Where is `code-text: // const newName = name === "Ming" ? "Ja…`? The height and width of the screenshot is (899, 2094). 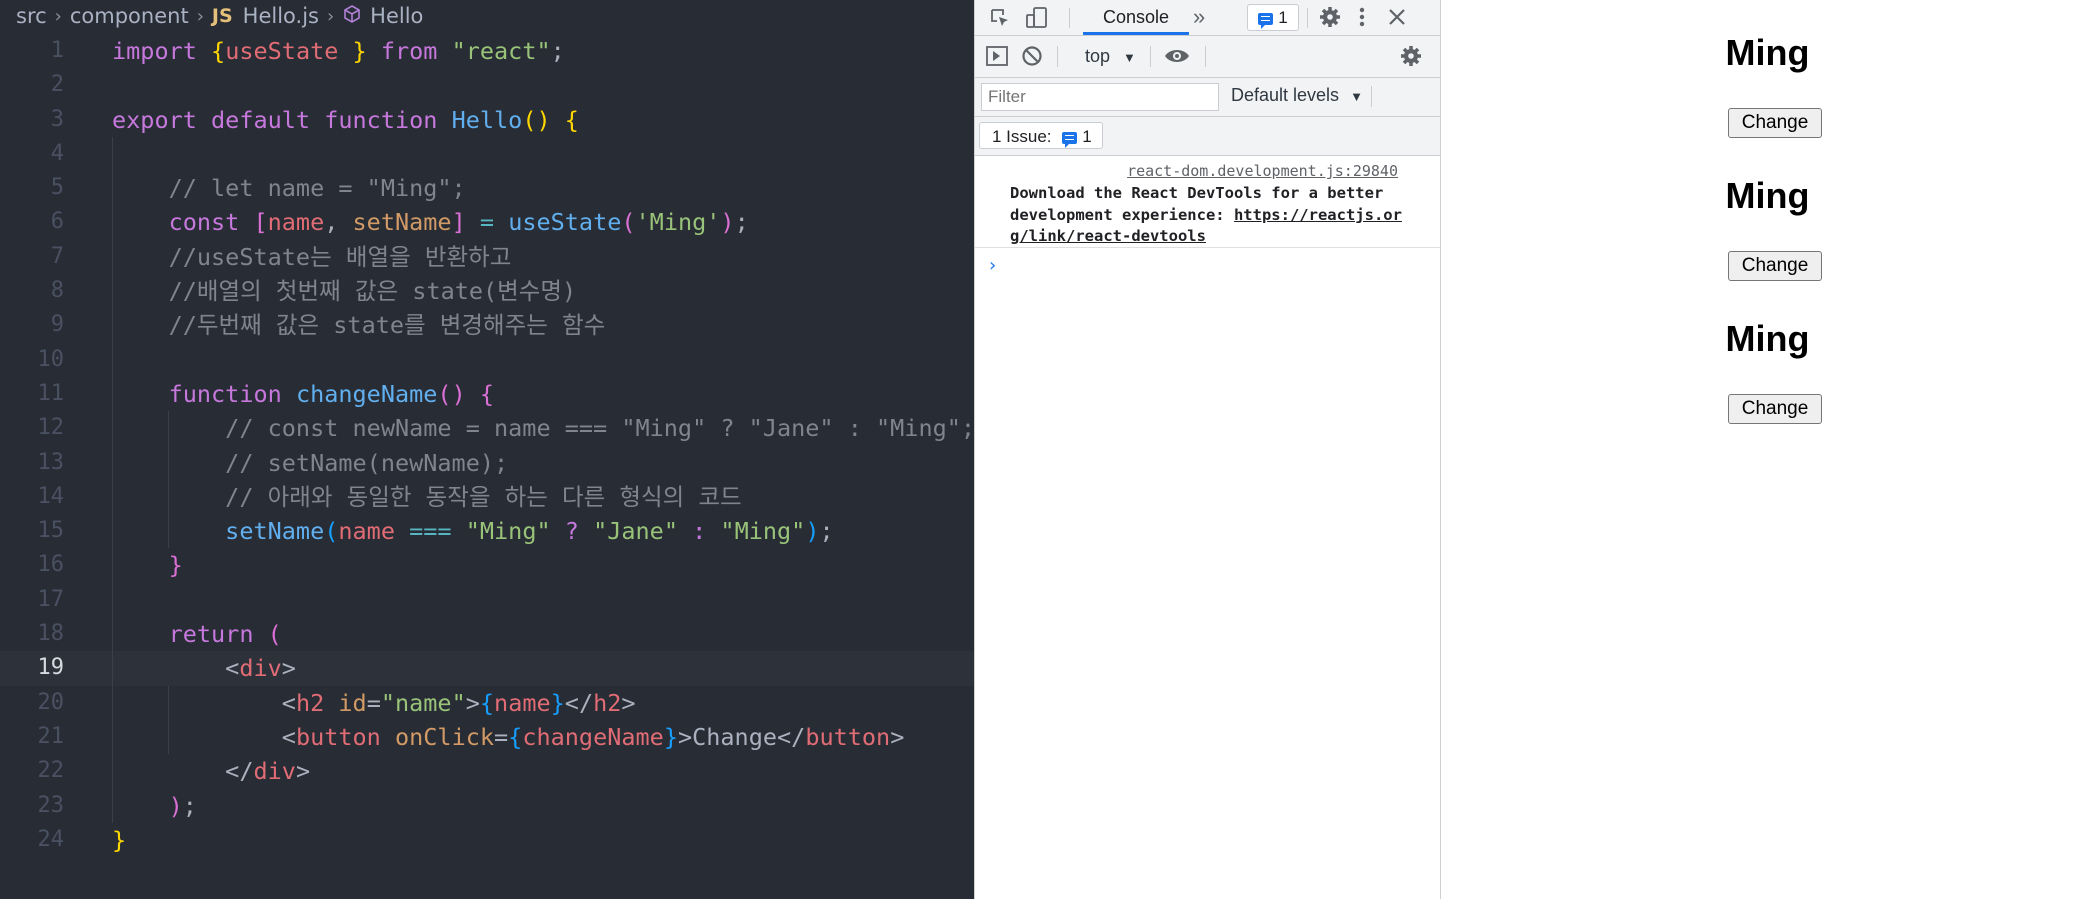
code-text: // const newName = name === "Ming" ? "Ja… is located at coordinates (543, 428).